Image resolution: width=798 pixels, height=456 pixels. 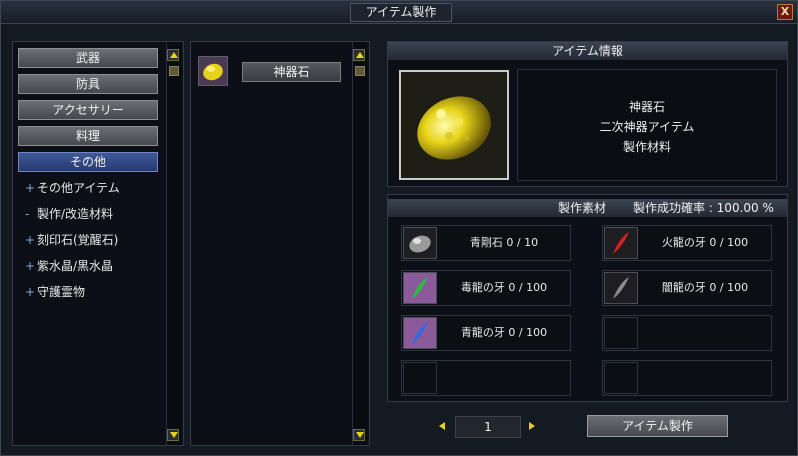 What do you see at coordinates (582, 208) in the screenshot?
I see `materials-label: 製作素材` at bounding box center [582, 208].